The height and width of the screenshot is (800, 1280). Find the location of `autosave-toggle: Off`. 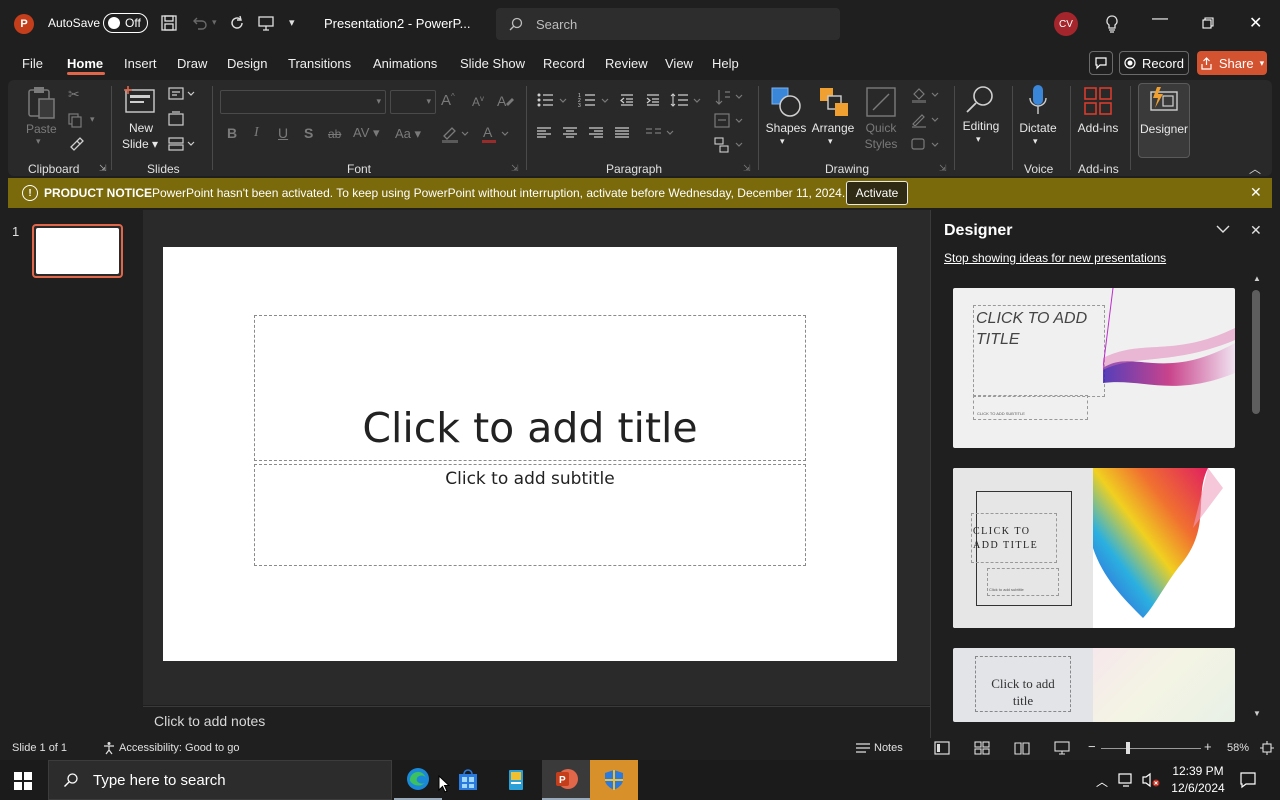

autosave-toggle: Off is located at coordinates (125, 23).